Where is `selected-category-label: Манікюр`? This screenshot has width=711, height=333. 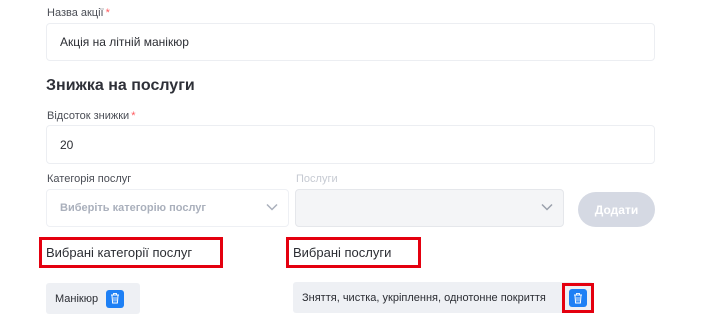 selected-category-label: Манікюр is located at coordinates (77, 298).